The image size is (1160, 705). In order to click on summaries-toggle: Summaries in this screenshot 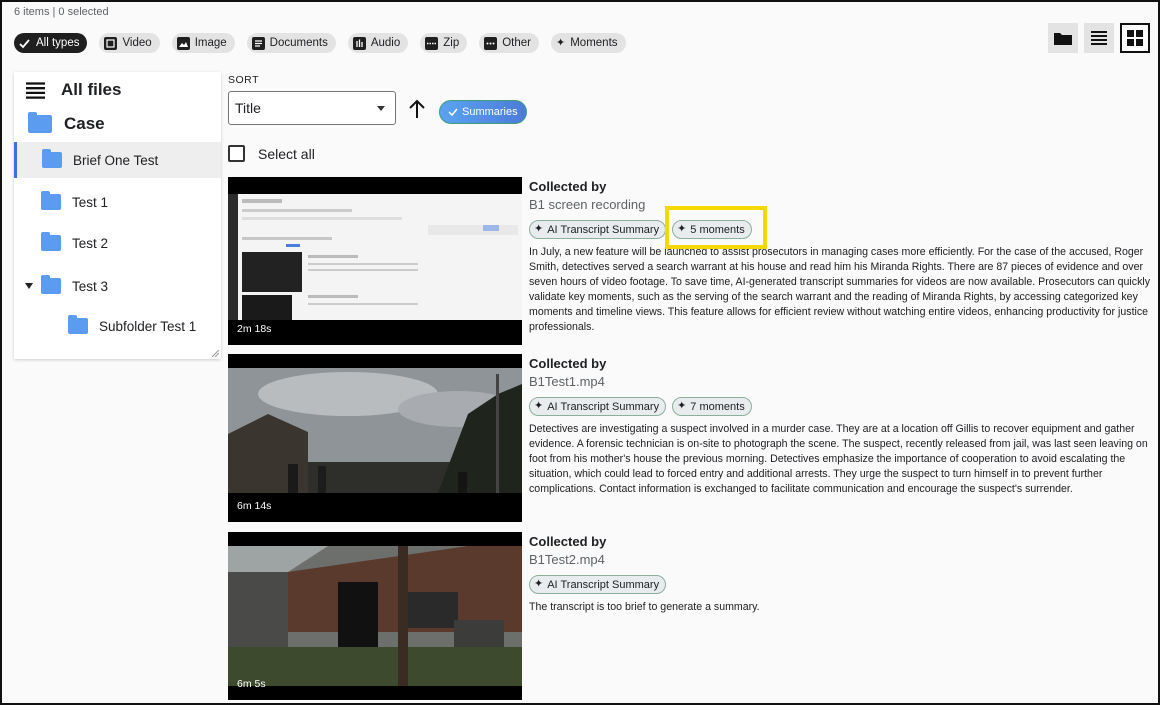, I will do `click(483, 112)`.